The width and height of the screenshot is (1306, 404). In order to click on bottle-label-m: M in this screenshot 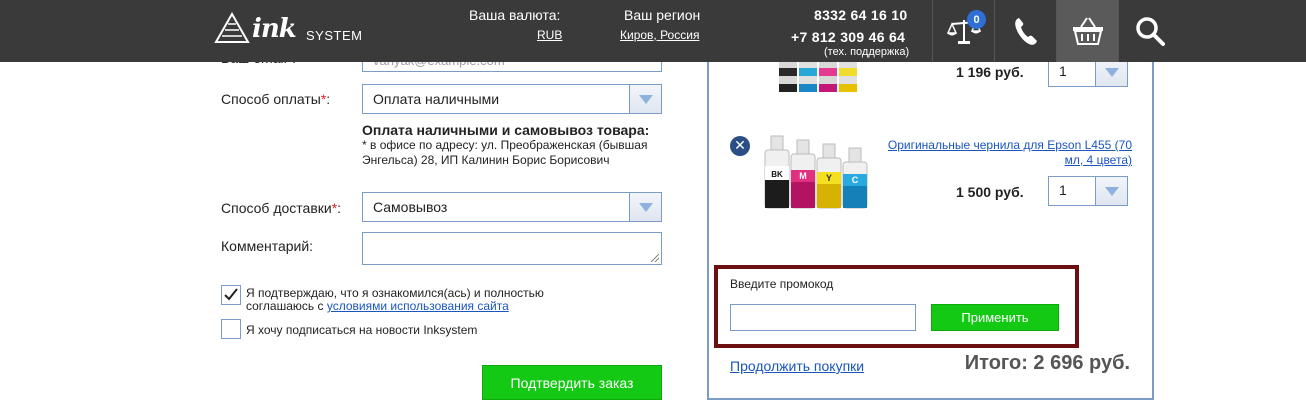, I will do `click(803, 176)`.